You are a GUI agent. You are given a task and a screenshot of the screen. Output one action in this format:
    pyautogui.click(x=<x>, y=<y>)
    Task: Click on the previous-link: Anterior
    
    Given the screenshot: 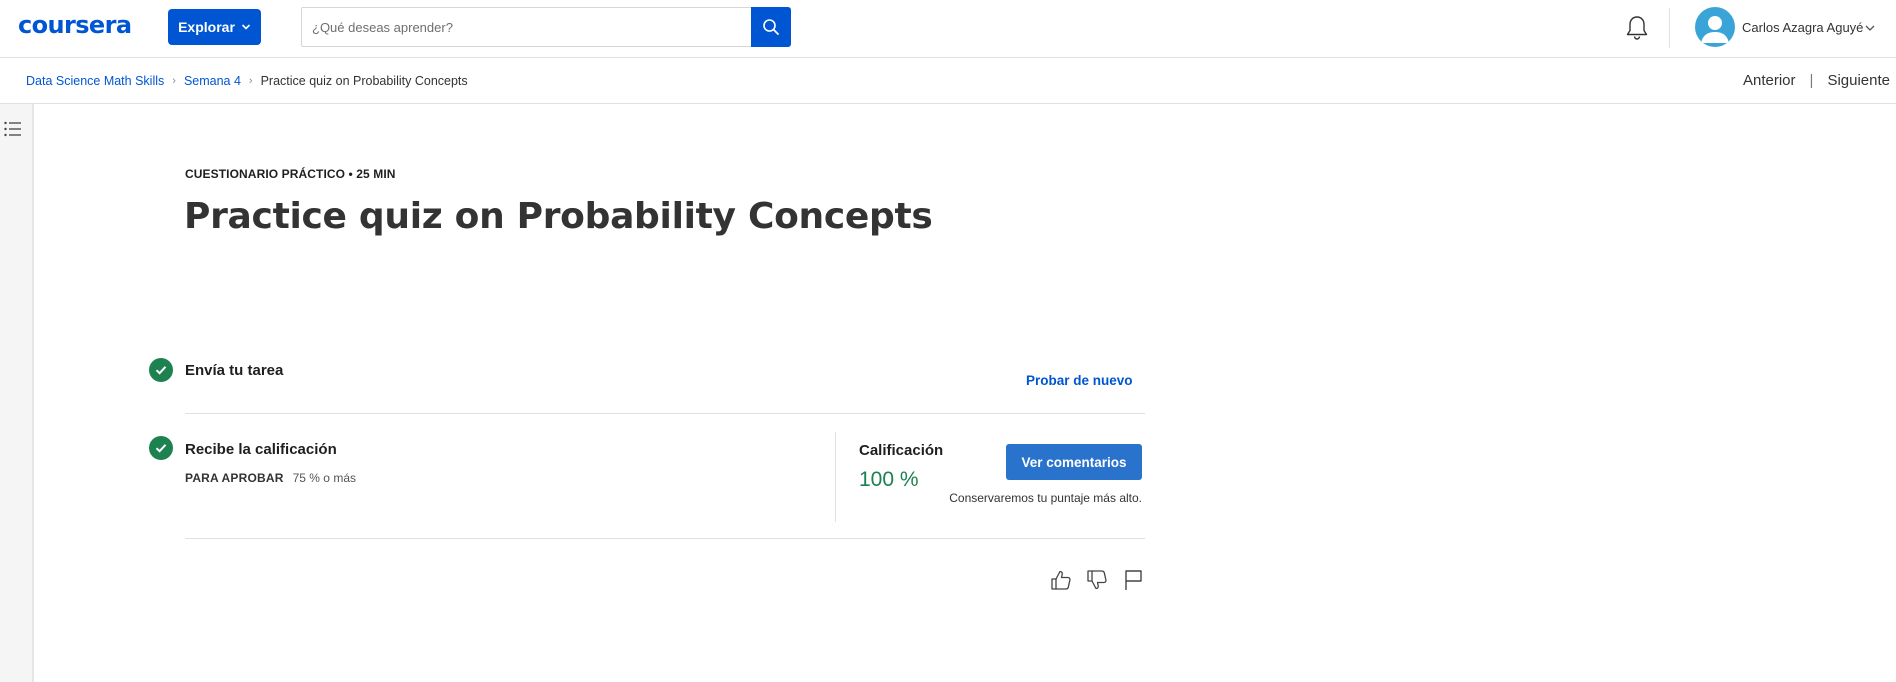 What is the action you would take?
    pyautogui.click(x=1769, y=80)
    